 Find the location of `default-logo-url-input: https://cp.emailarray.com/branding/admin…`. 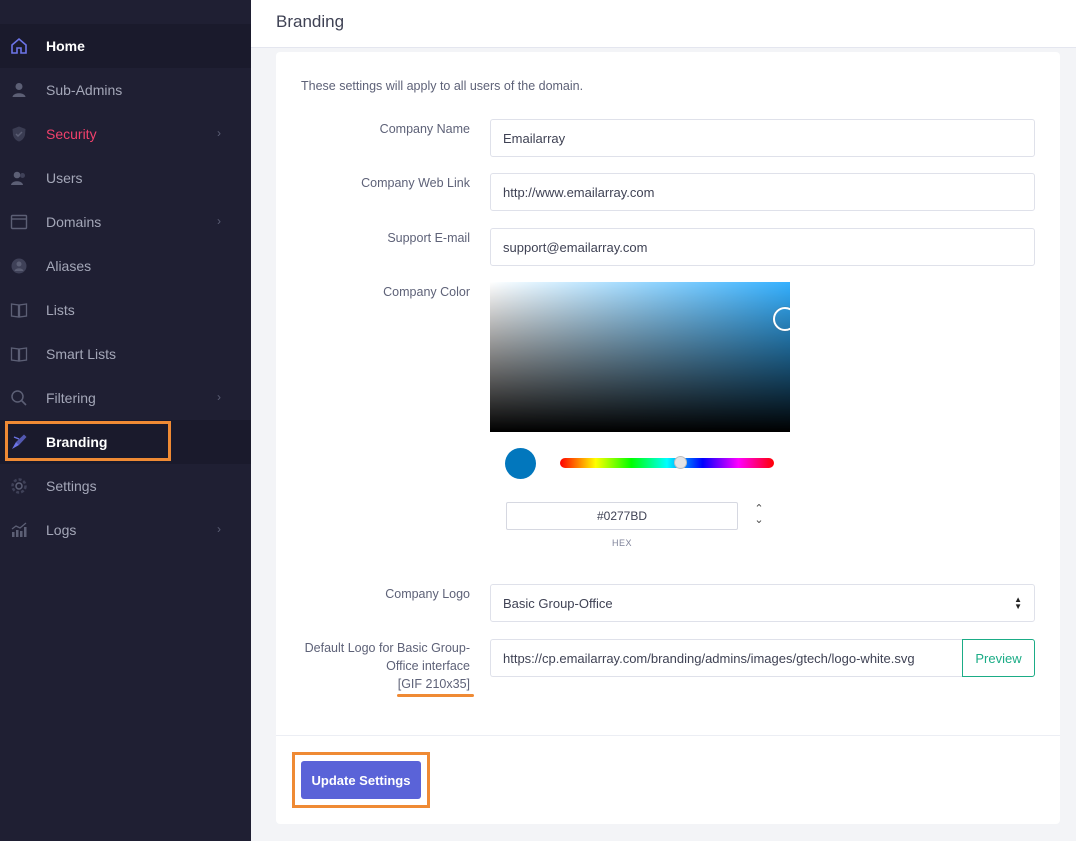

default-logo-url-input: https://cp.emailarray.com/branding/admin… is located at coordinates (726, 658).